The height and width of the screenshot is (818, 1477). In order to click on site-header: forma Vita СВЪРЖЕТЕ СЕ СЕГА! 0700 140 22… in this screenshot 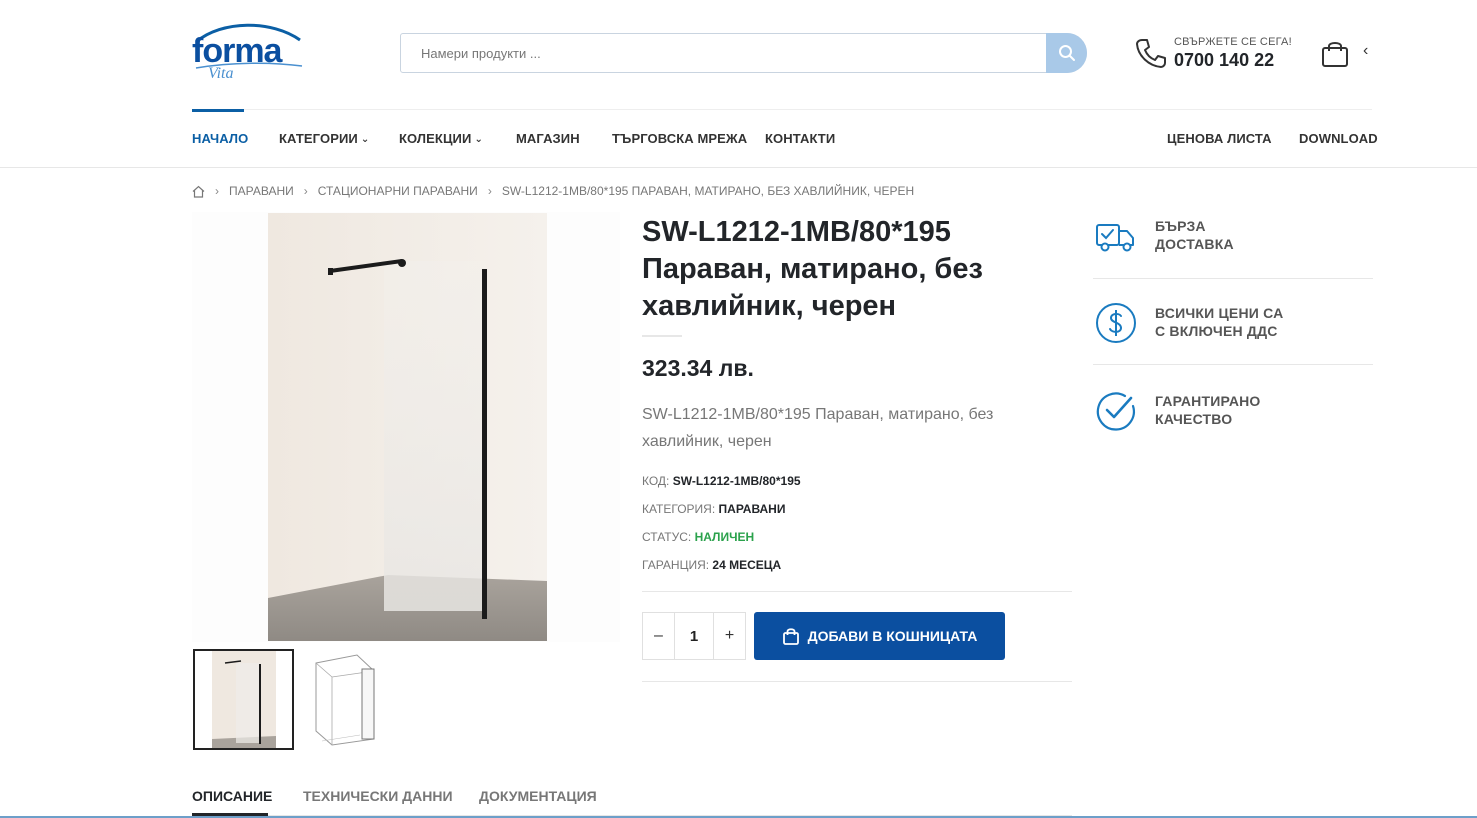, I will do `click(738, 55)`.